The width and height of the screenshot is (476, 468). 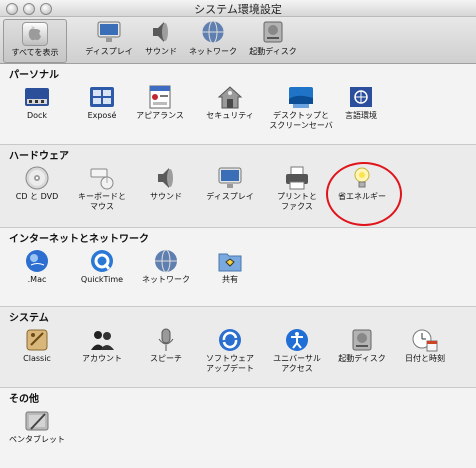 I want to click on pane-label: QuickTime, so click(x=102, y=279).